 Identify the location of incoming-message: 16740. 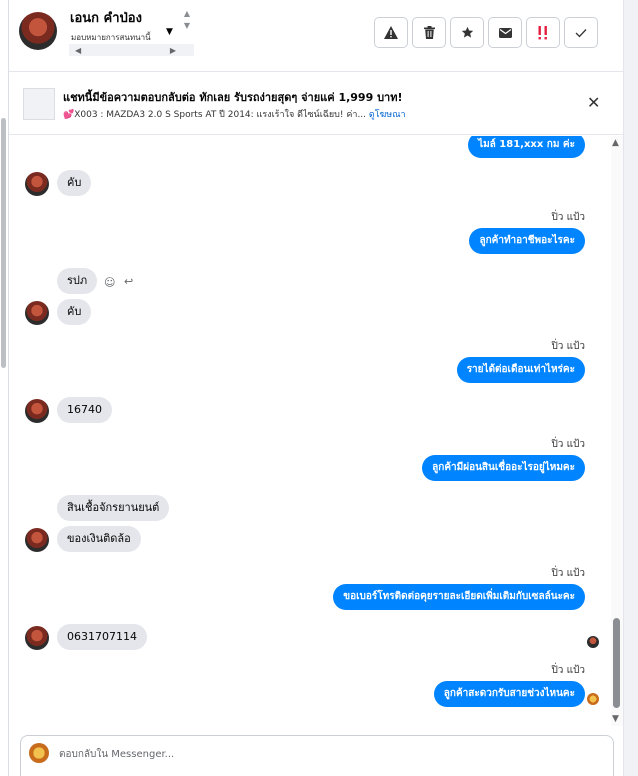
(84, 410).